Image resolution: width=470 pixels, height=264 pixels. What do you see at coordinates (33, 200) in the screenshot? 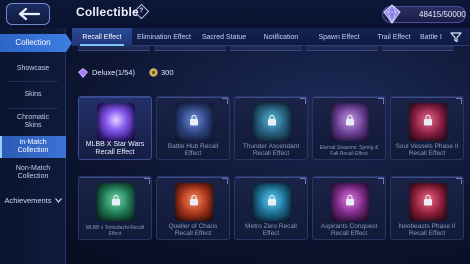
I see `sidebar-item-achievements: Achievements` at bounding box center [33, 200].